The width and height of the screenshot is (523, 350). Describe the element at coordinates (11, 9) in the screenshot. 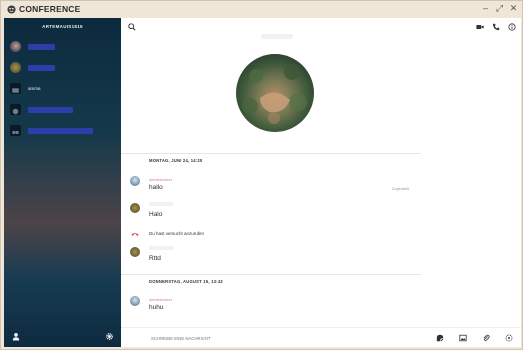

I see `app-logo-icon` at that location.